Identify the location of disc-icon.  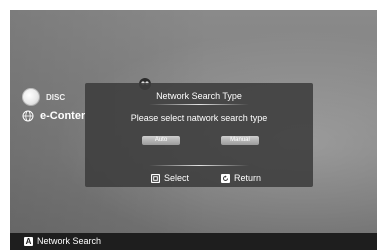
(31, 97).